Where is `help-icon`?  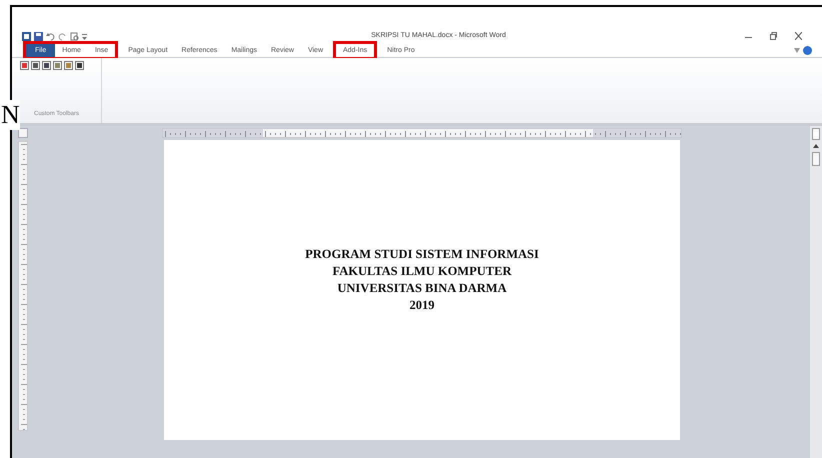 help-icon is located at coordinates (807, 50).